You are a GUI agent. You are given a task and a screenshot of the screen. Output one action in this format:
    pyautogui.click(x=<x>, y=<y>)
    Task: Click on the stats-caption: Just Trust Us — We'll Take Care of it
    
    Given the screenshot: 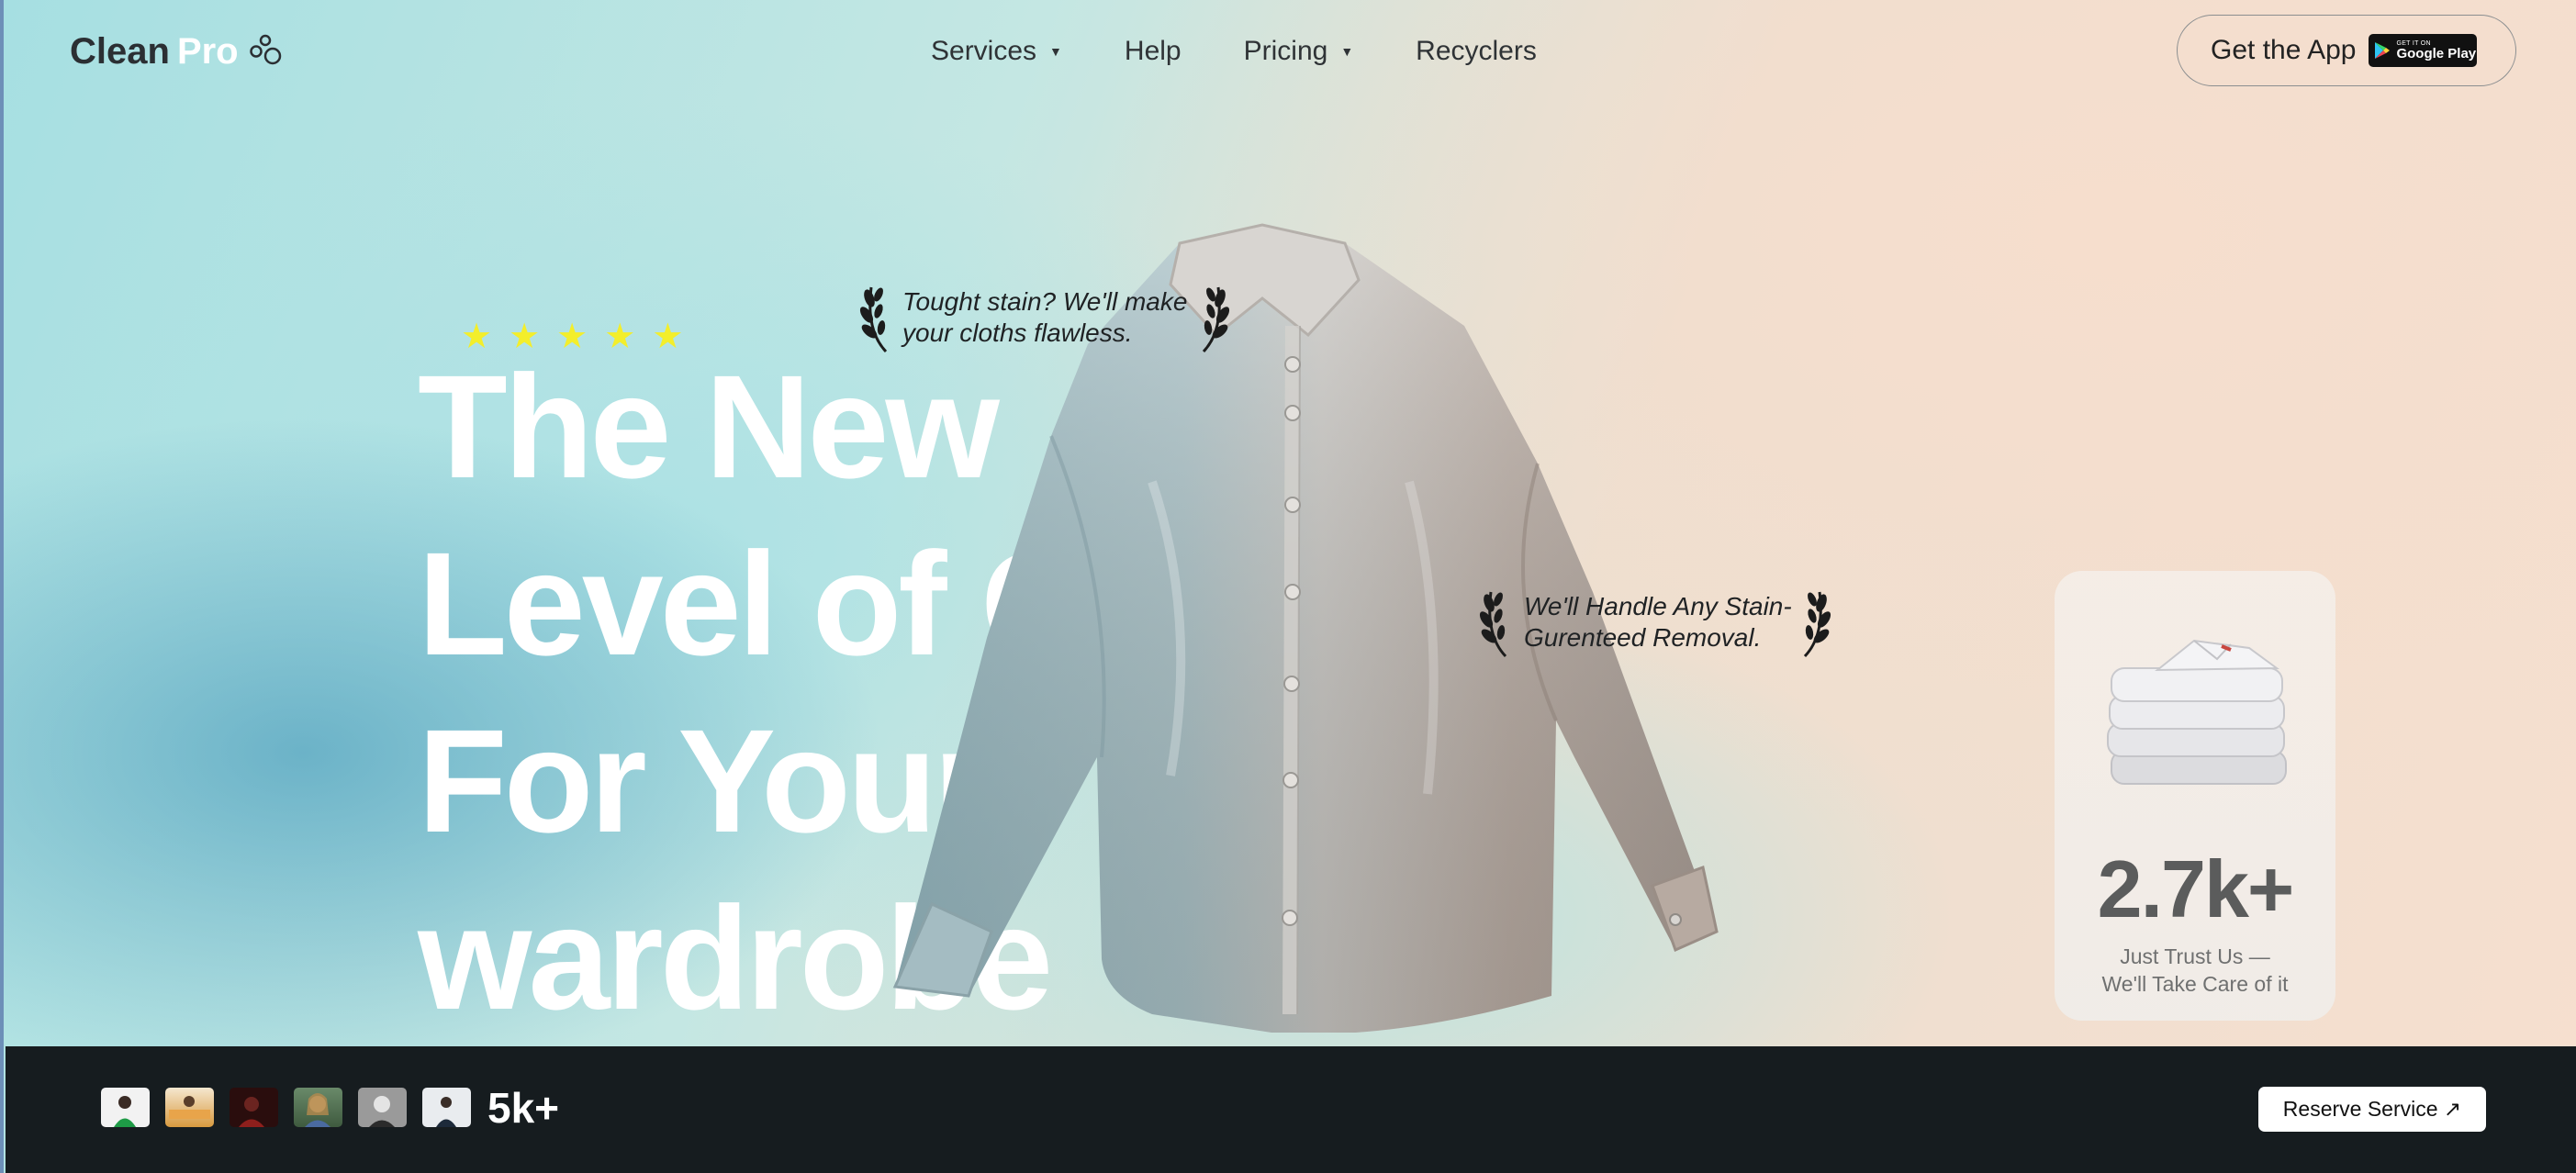 What is the action you would take?
    pyautogui.click(x=2195, y=971)
    